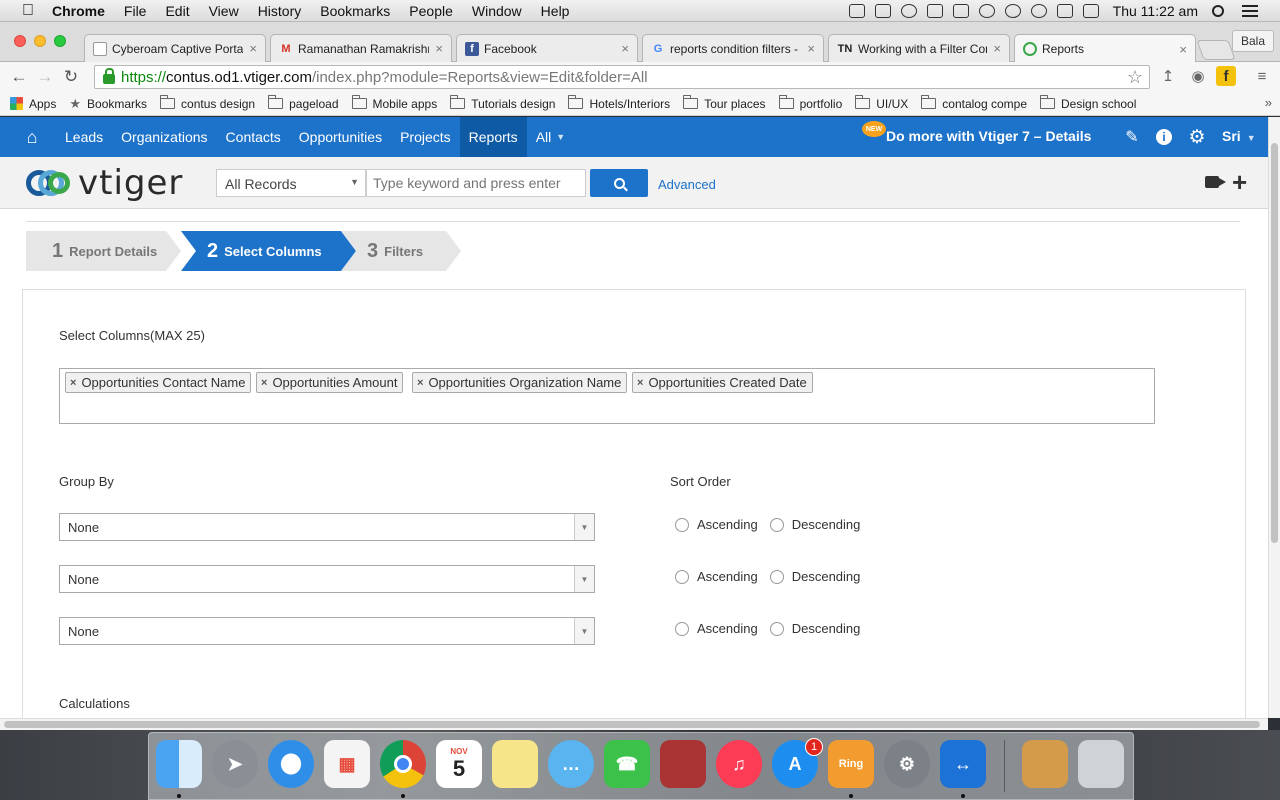 The height and width of the screenshot is (800, 1280). What do you see at coordinates (401, 251) in the screenshot?
I see `step-filters: 3 Filters` at bounding box center [401, 251].